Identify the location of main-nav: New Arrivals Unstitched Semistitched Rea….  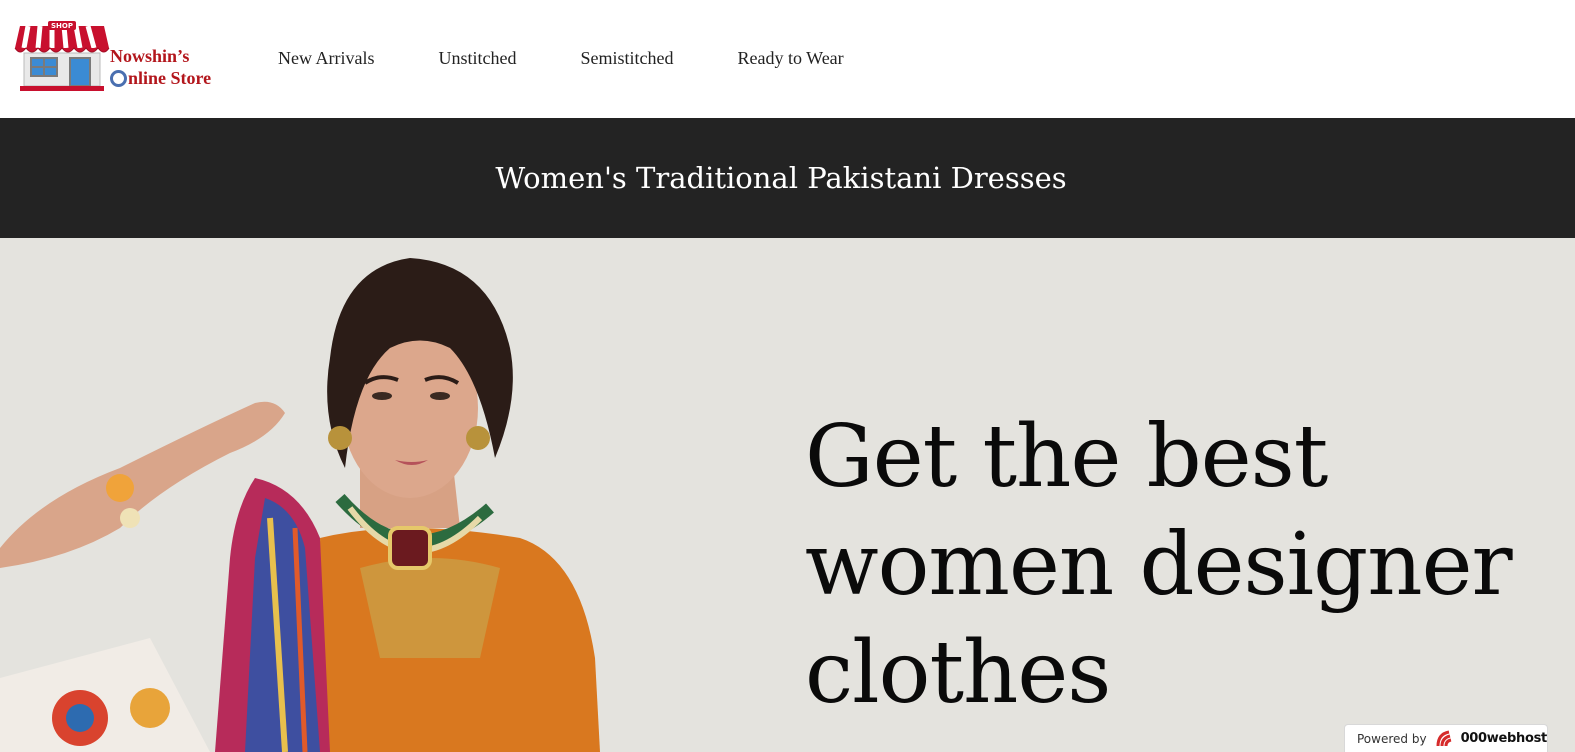
(561, 58).